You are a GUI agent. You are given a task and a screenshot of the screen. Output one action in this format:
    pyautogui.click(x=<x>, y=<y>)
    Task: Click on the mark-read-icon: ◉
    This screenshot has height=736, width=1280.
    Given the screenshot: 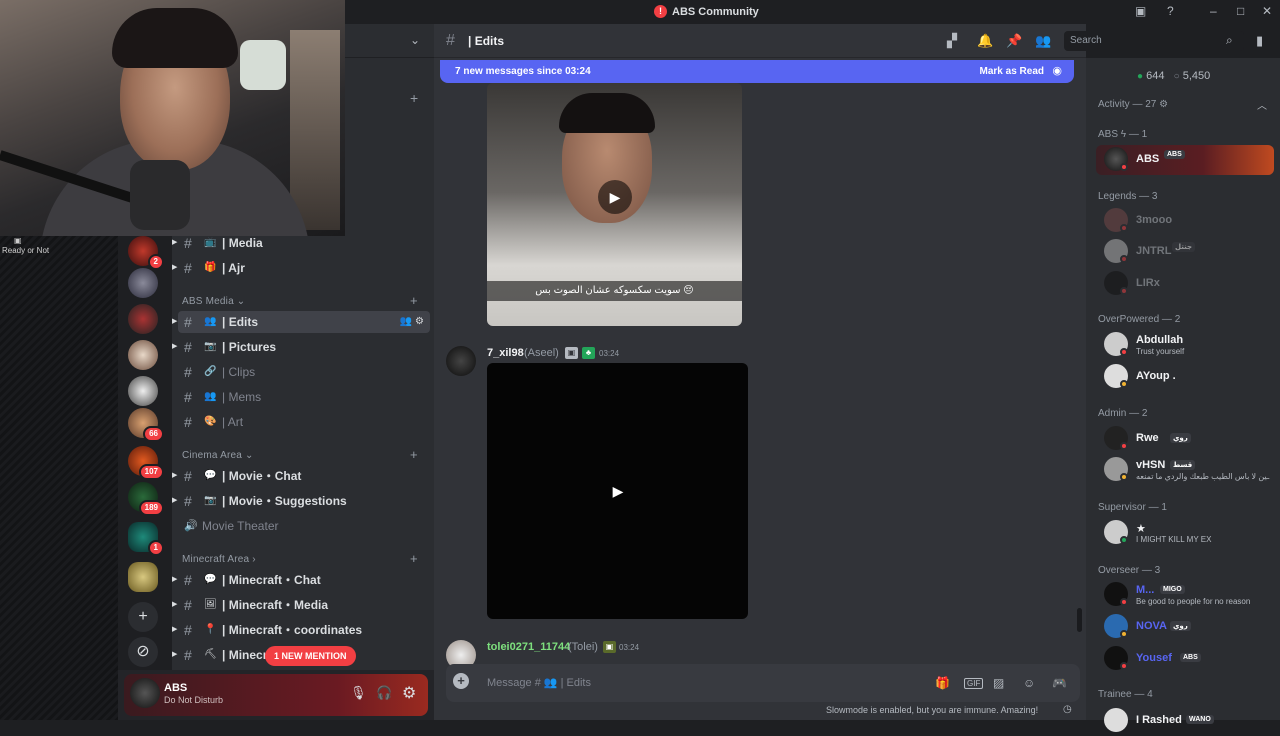 What is the action you would take?
    pyautogui.click(x=1057, y=71)
    